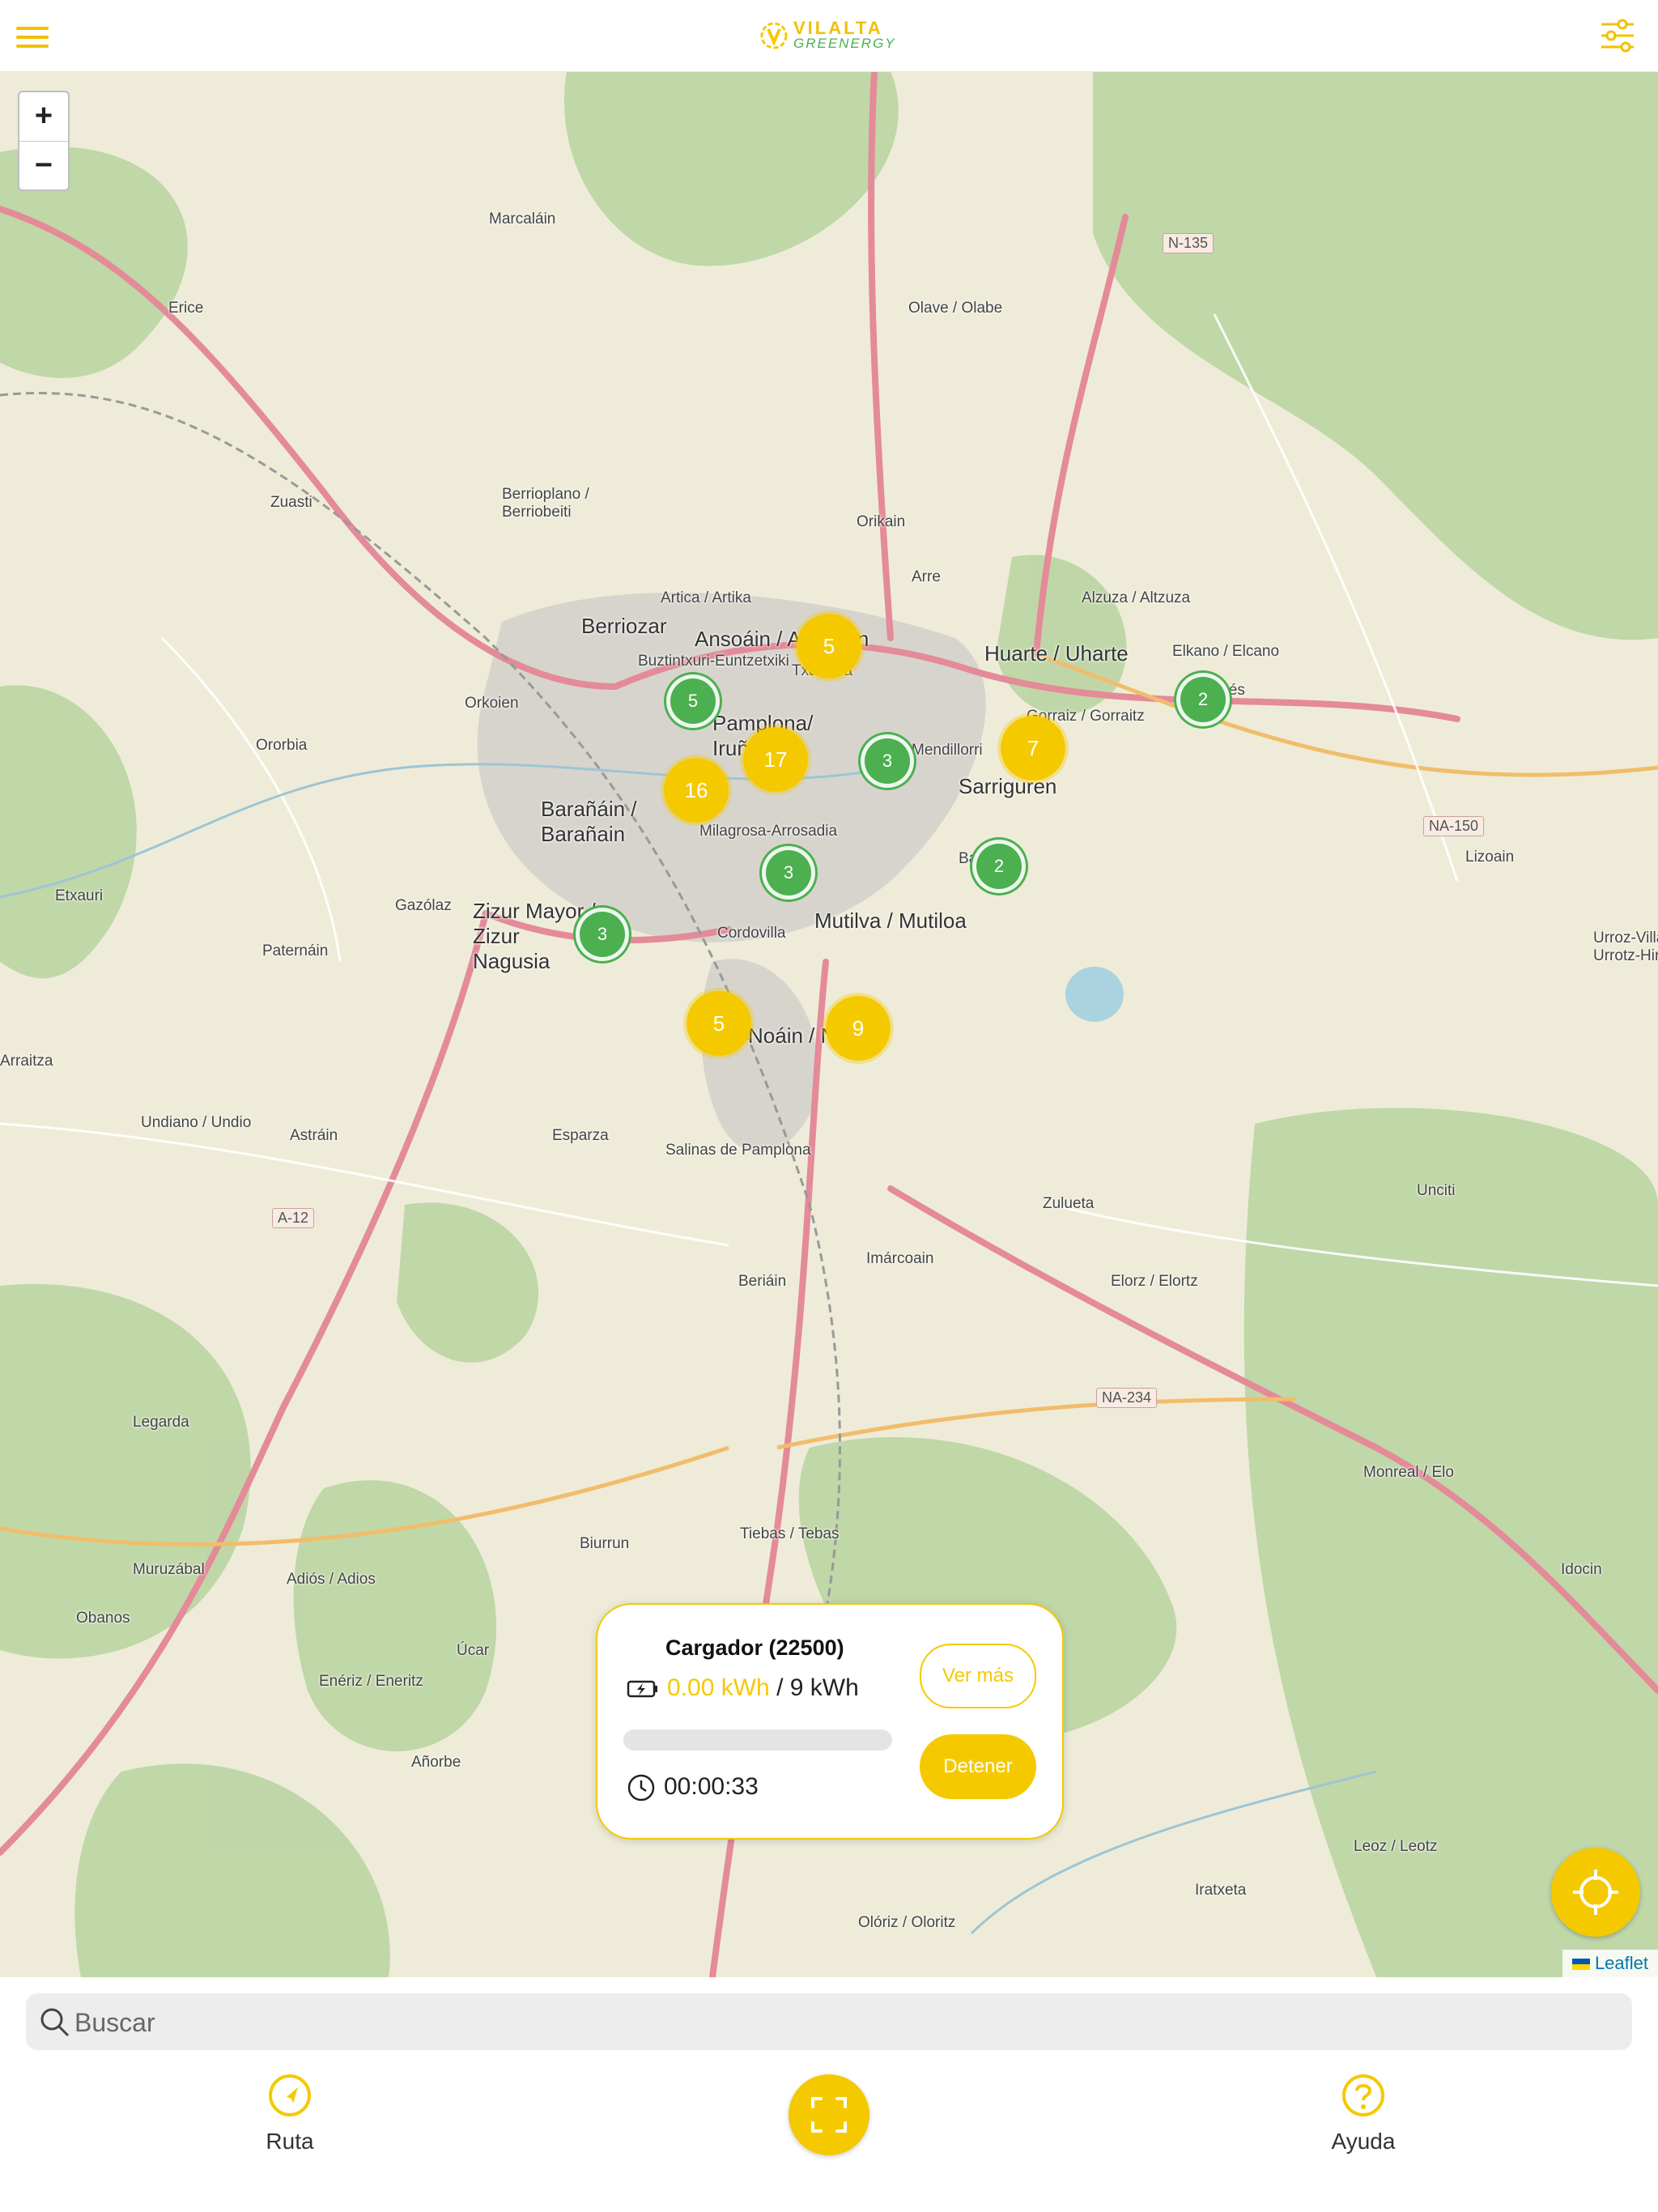  Describe the element at coordinates (642, 1689) in the screenshot. I see `battery-charging-icon` at that location.